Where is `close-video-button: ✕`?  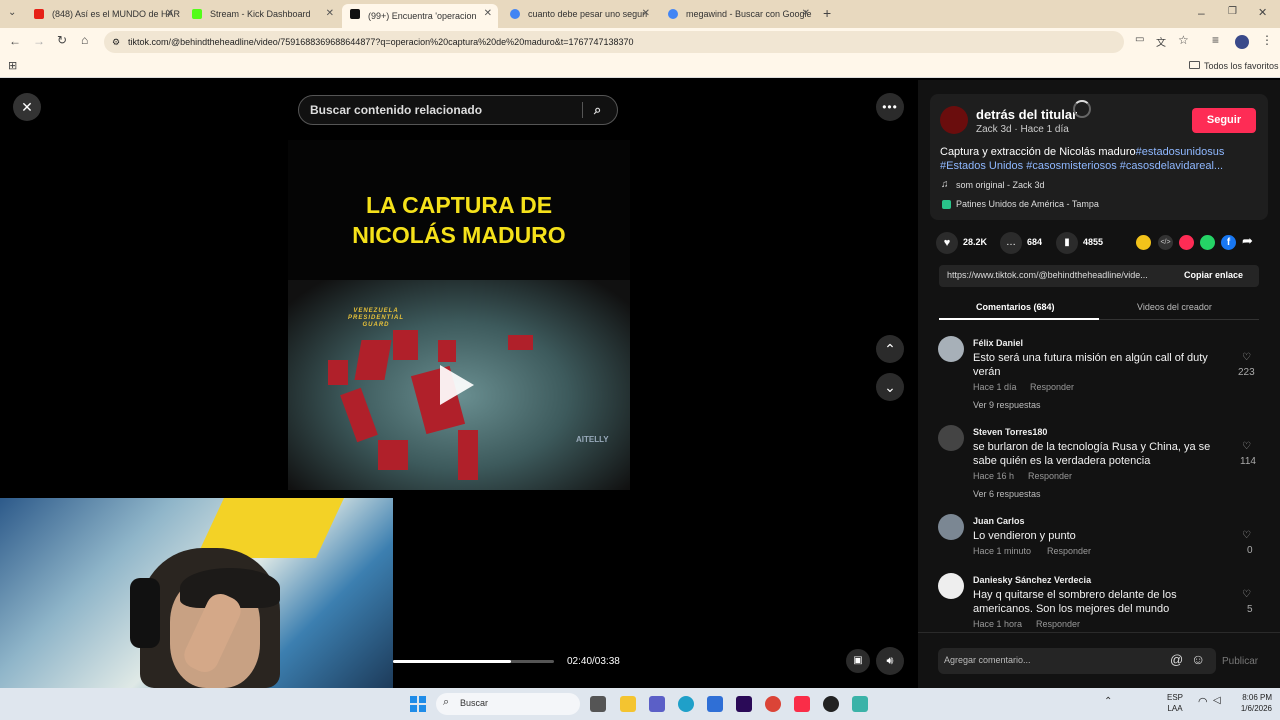 close-video-button: ✕ is located at coordinates (27, 107).